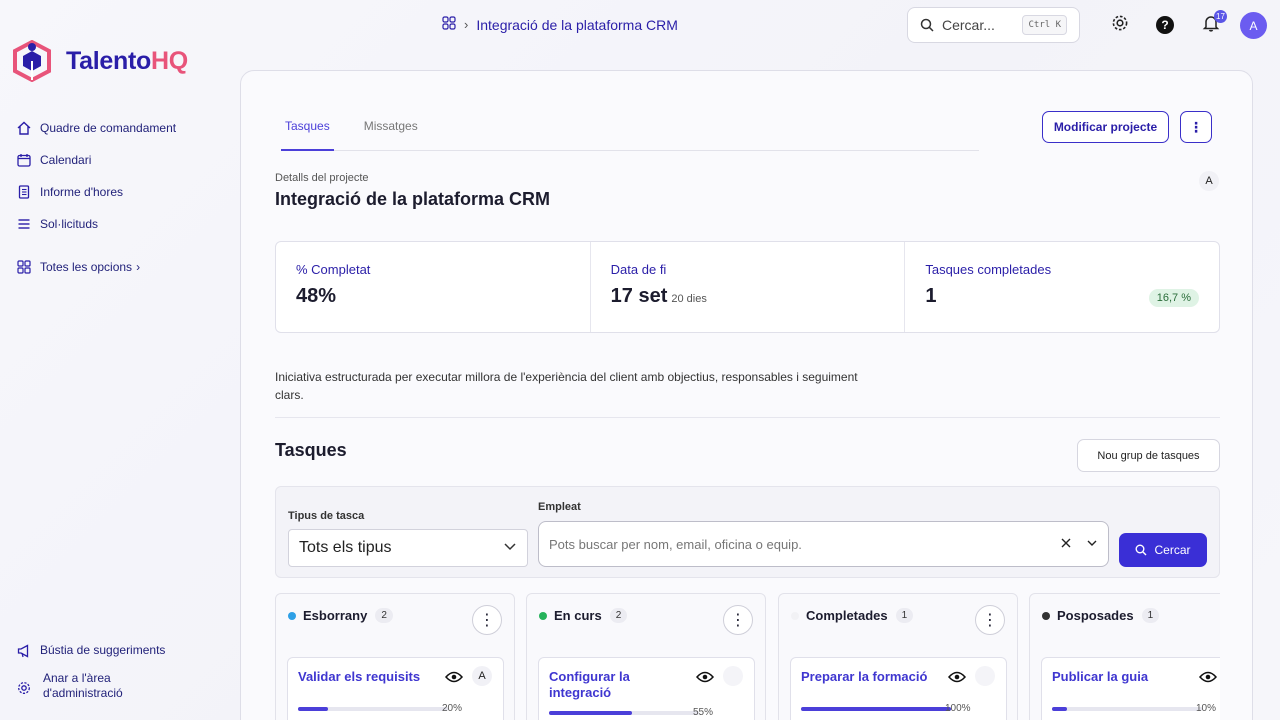 This screenshot has height=720, width=1280. What do you see at coordinates (1253, 25) in the screenshot?
I see `user-avatar: A` at bounding box center [1253, 25].